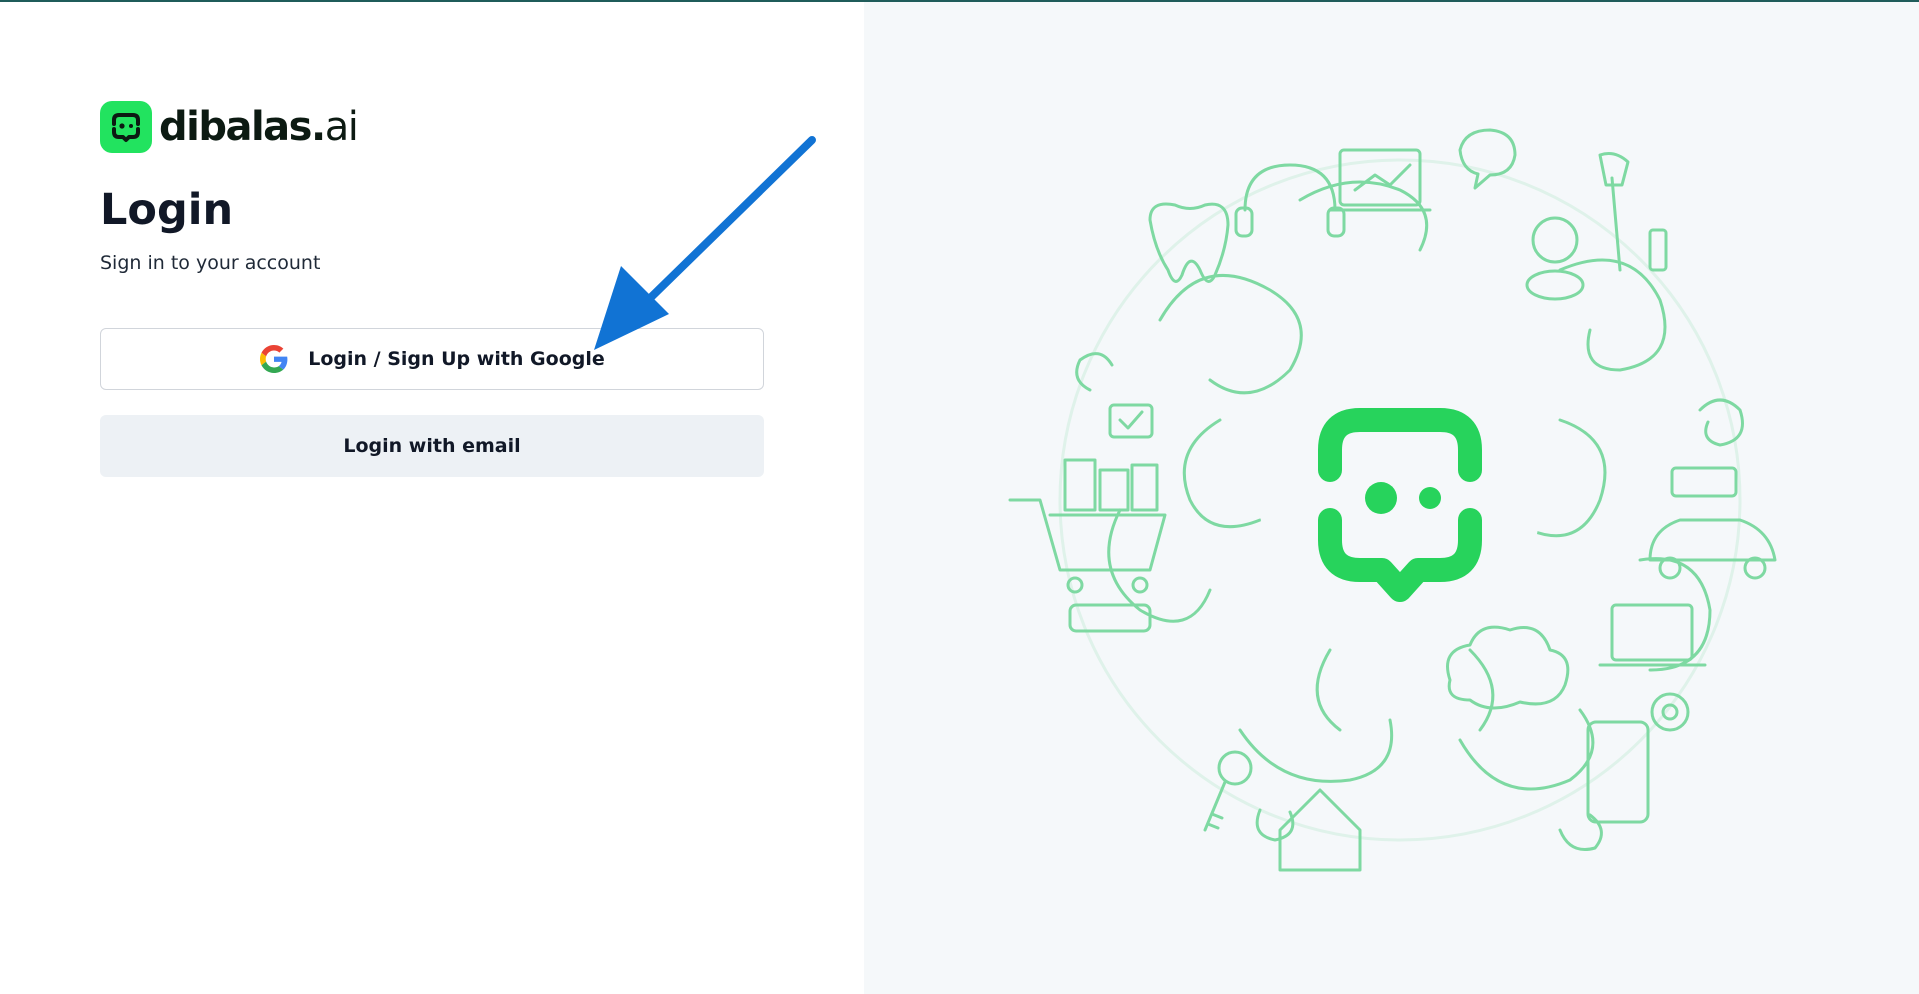 Image resolution: width=1919 pixels, height=994 pixels. I want to click on google-icon, so click(274, 359).